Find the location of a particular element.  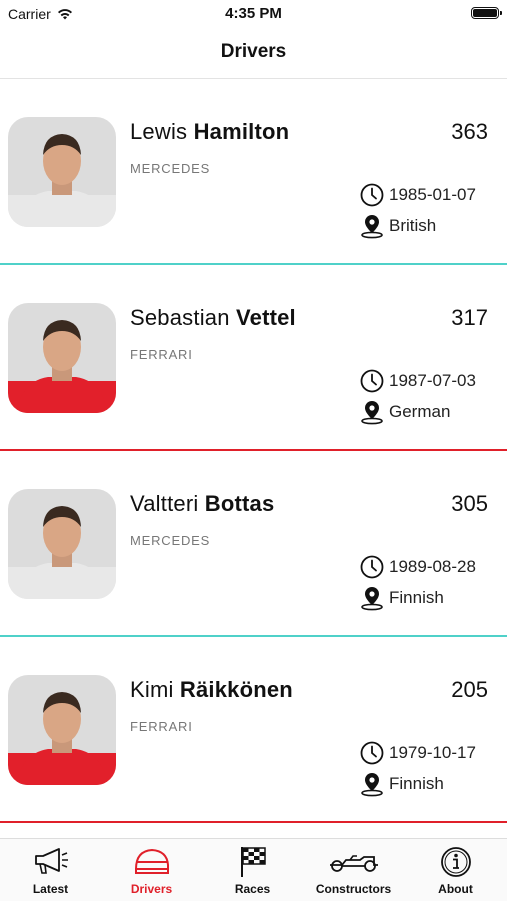

tab-races: Races is located at coordinates (252, 870).